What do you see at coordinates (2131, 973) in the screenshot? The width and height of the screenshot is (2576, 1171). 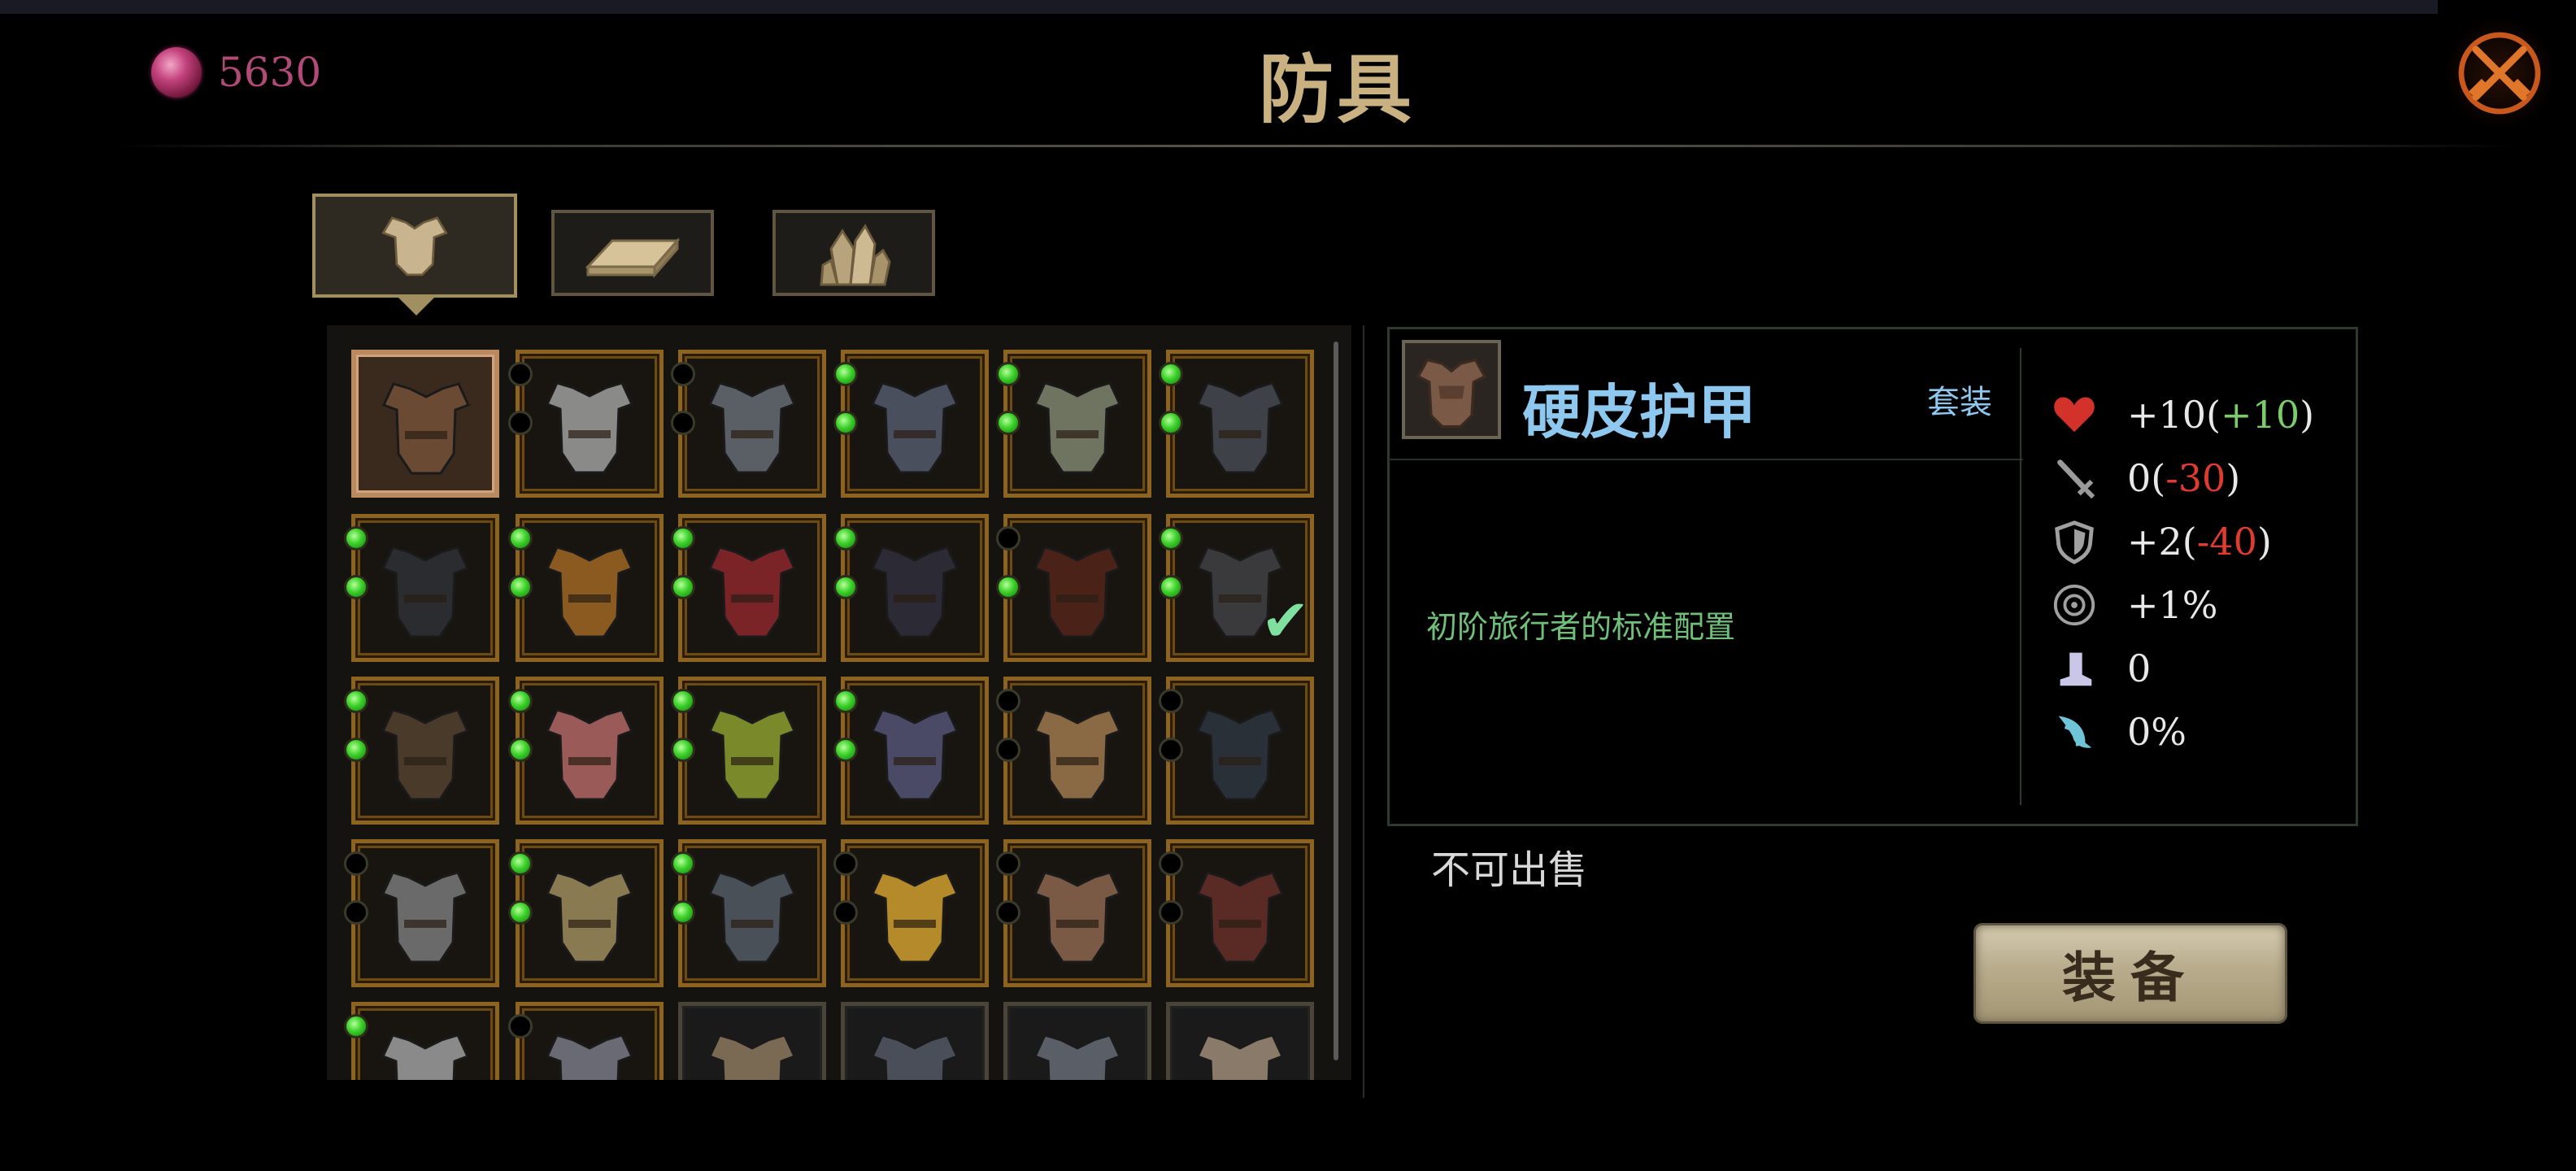 I see `equip-button: 装备` at bounding box center [2131, 973].